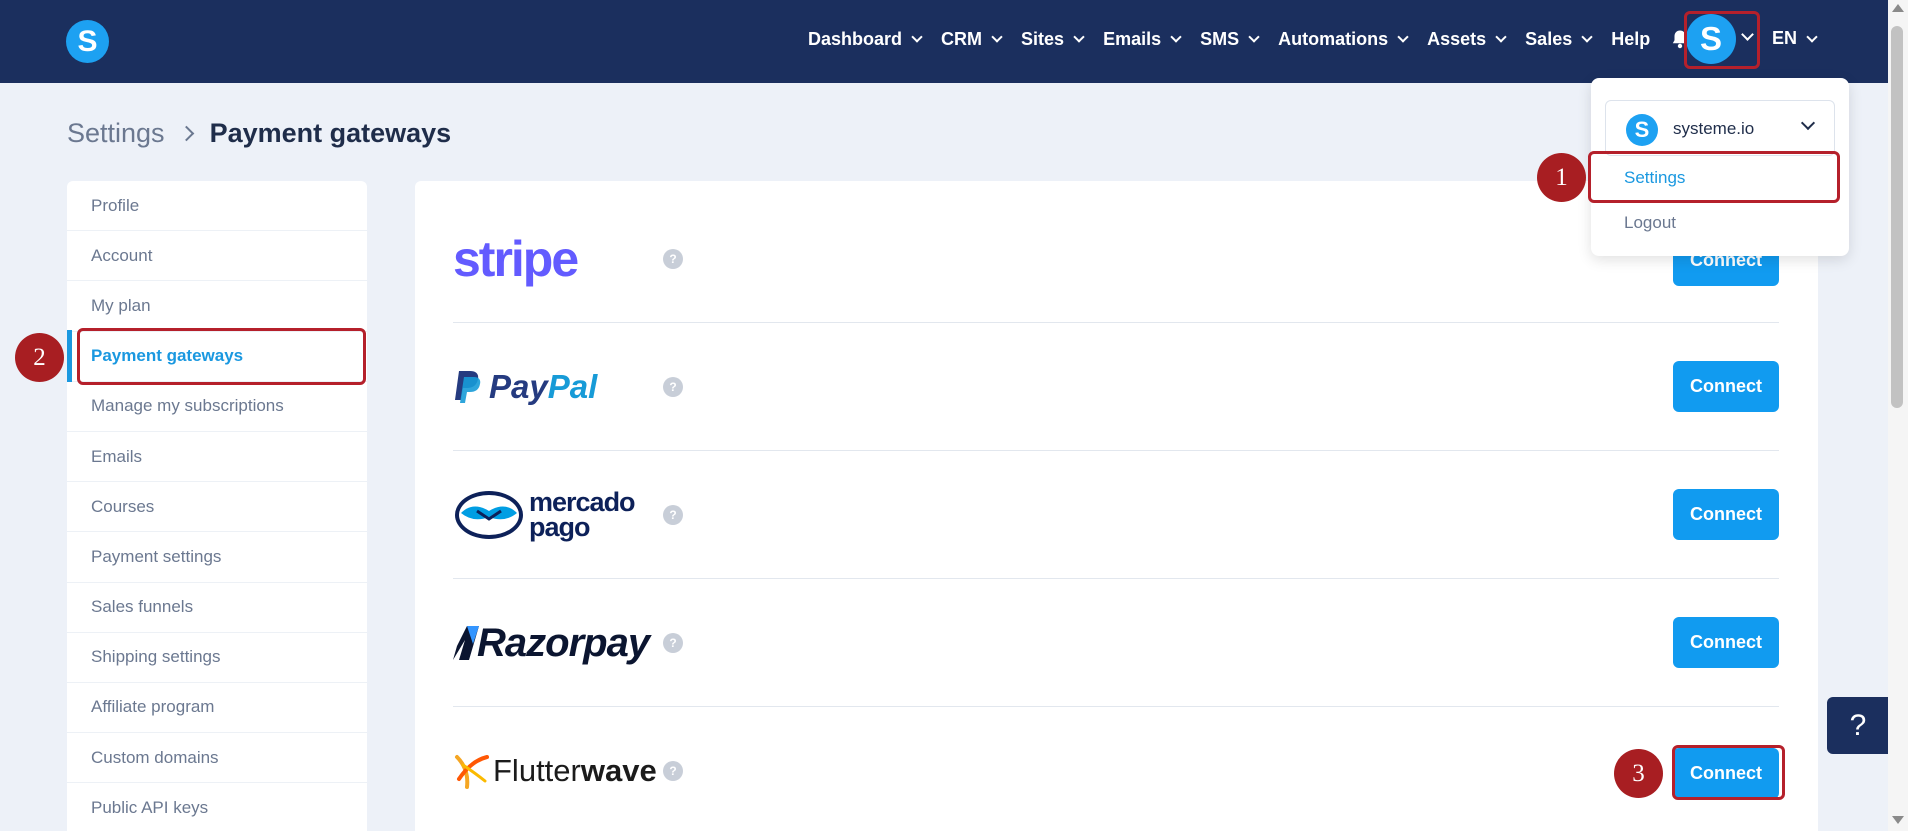  What do you see at coordinates (1638, 773) in the screenshot?
I see `step-marker-3: 3` at bounding box center [1638, 773].